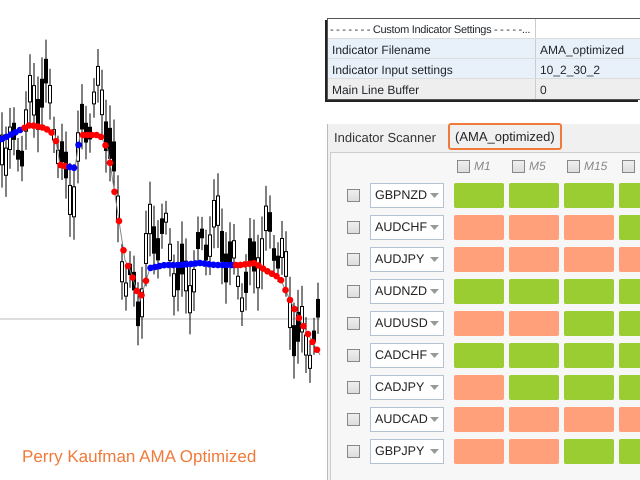 The image size is (640, 480). Describe the element at coordinates (543, 90) in the screenshot. I see `table-cell-text: 0` at that location.